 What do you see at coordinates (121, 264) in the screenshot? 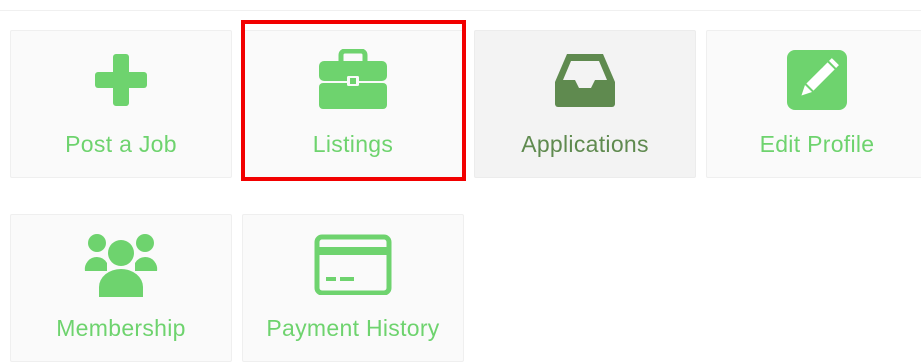
I see `users-group-icon` at bounding box center [121, 264].